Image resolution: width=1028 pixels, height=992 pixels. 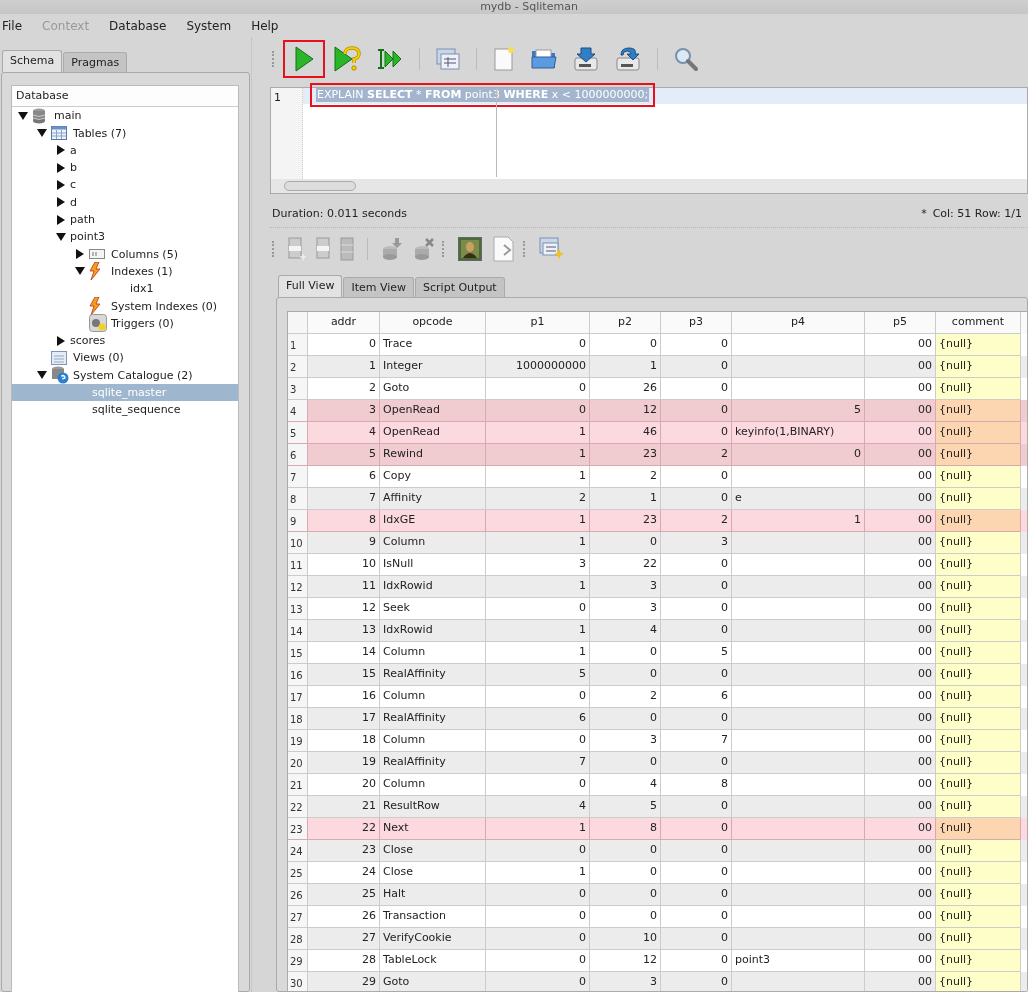 I want to click on row-number: 28, so click(x=298, y=939).